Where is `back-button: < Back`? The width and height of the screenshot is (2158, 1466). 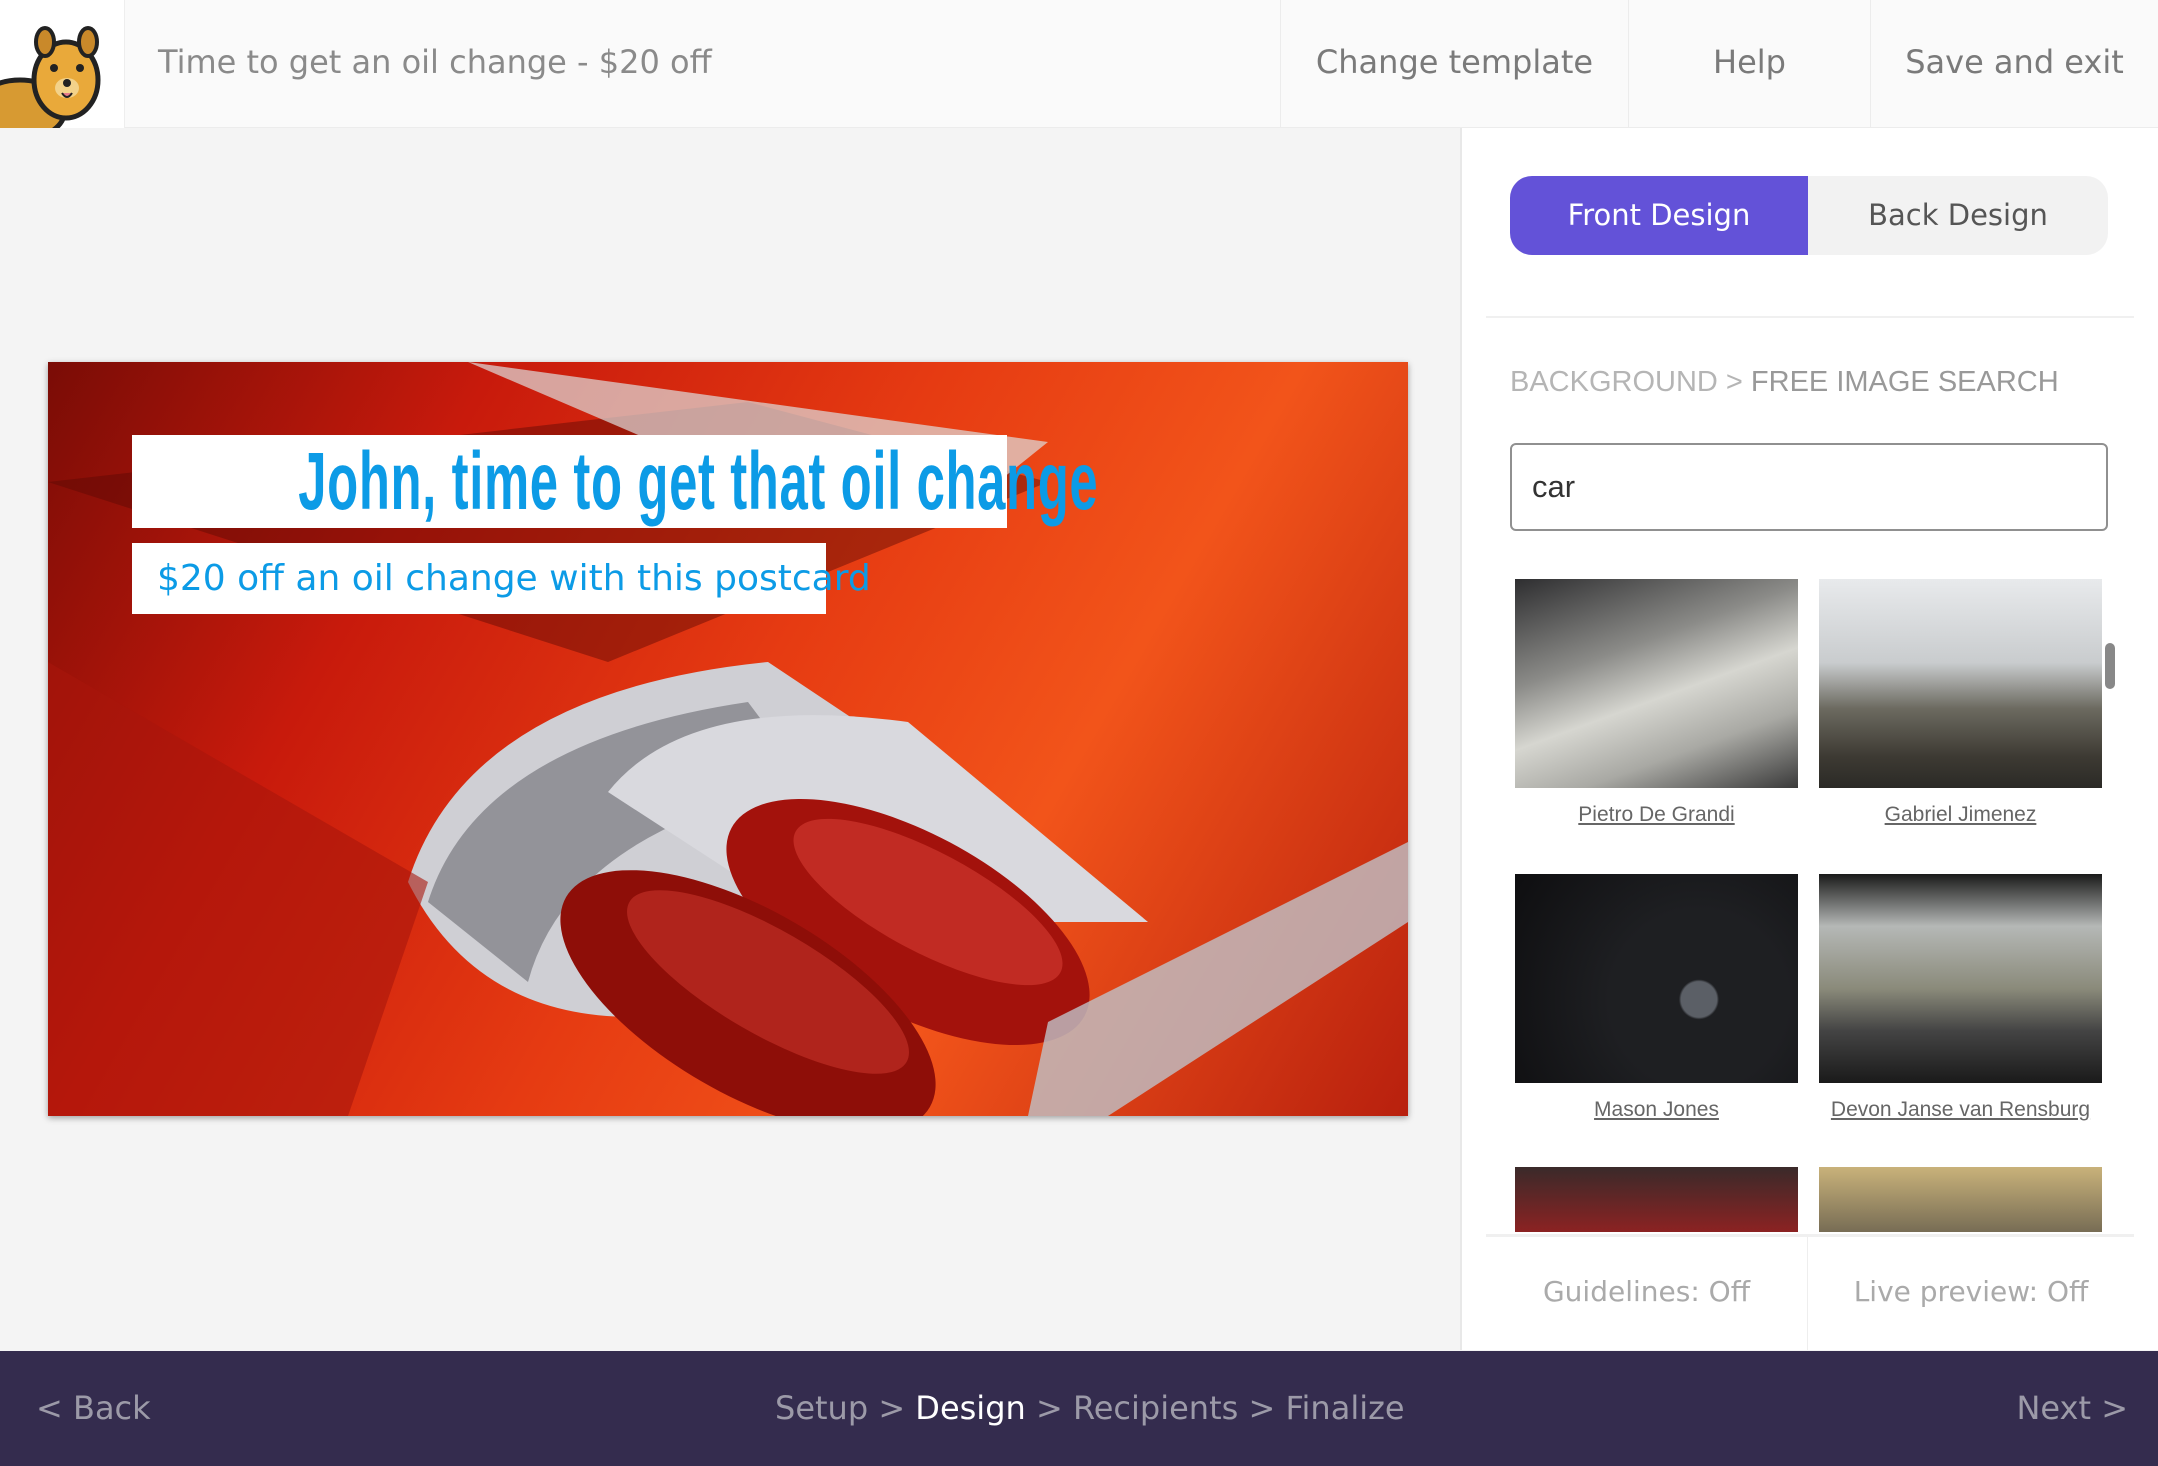
back-button: < Back is located at coordinates (93, 1408).